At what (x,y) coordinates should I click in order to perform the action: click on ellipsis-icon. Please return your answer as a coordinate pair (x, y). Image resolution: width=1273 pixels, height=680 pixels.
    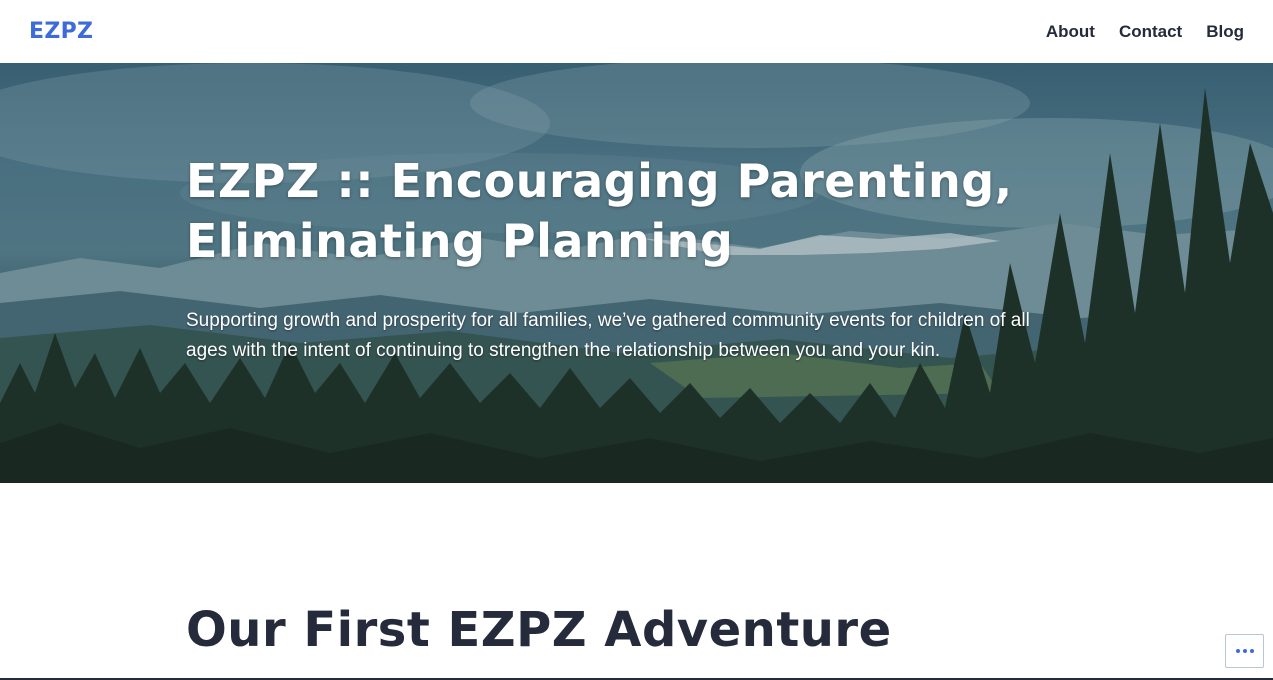
    Looking at the image, I should click on (1237, 651).